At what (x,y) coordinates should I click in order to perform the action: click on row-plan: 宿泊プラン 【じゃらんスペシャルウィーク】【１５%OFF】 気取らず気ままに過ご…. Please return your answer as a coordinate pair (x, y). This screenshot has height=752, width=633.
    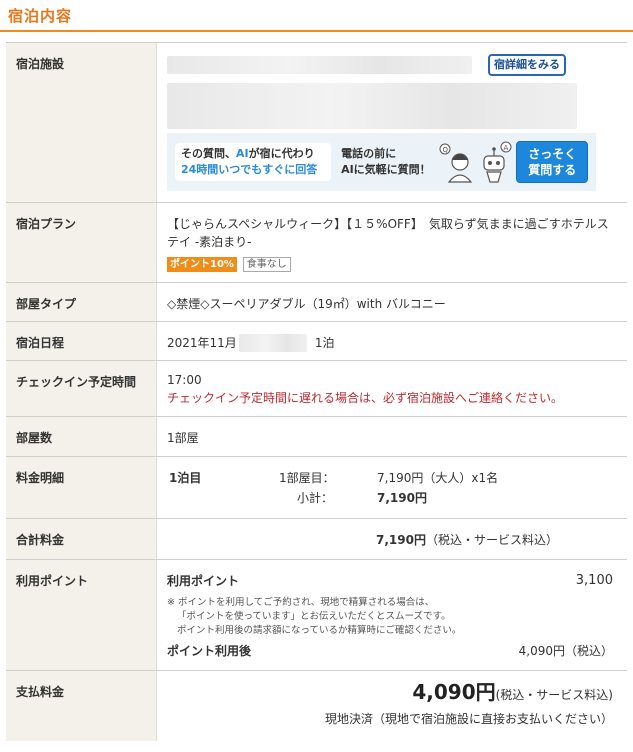
    Looking at the image, I should click on (316, 243).